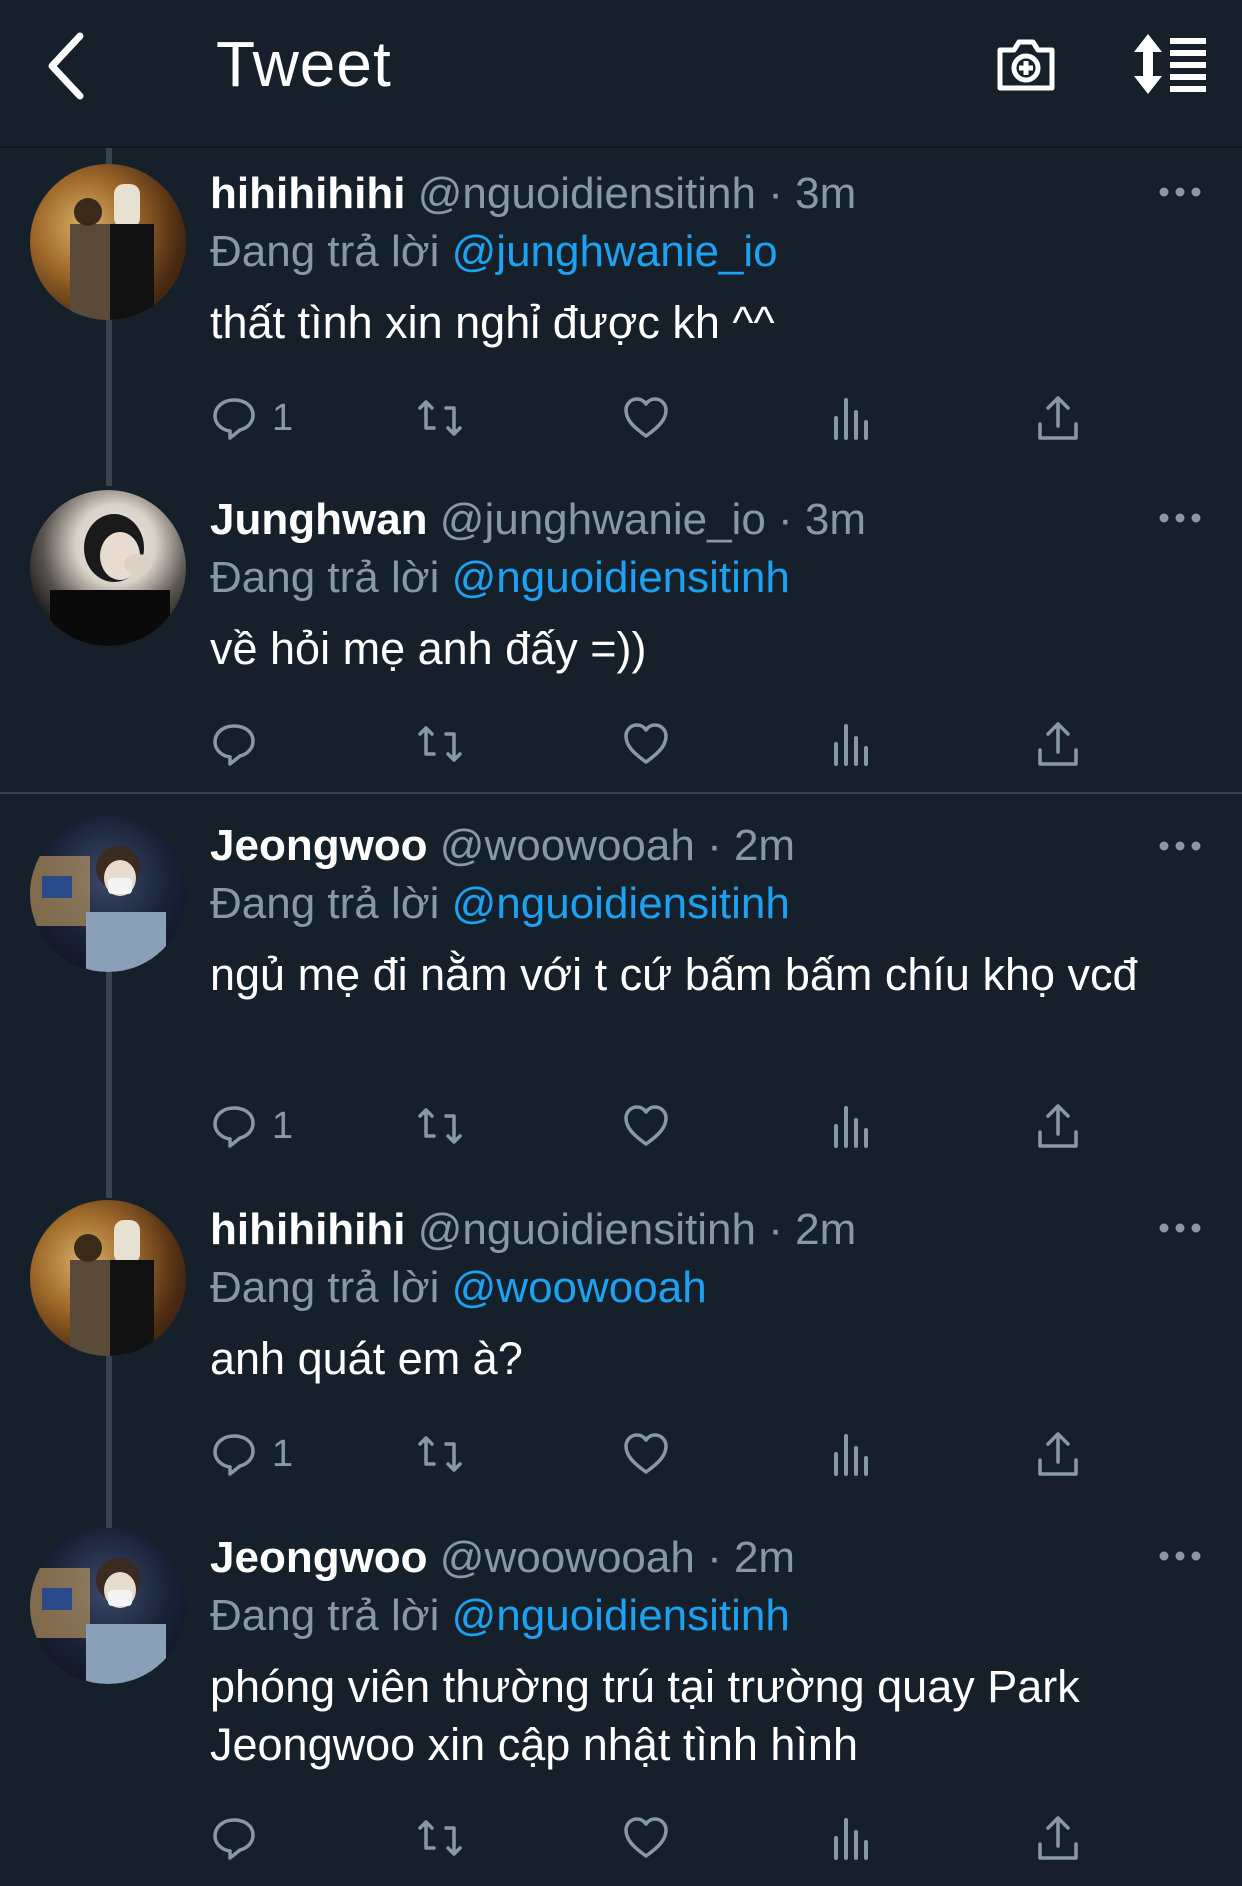 This screenshot has width=1242, height=1886. I want to click on page-title: Tweet, so click(304, 64).